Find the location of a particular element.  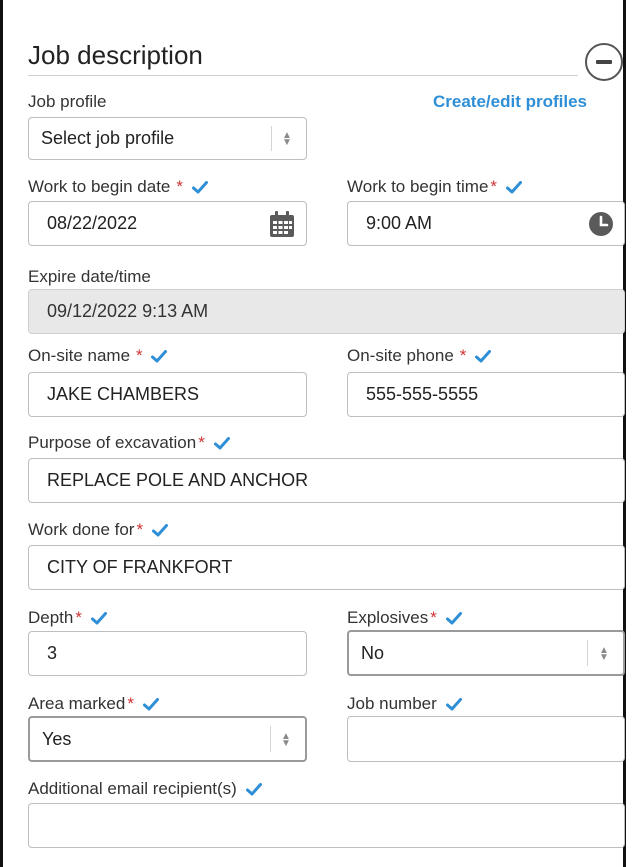

minus-circle-icon is located at coordinates (604, 62).